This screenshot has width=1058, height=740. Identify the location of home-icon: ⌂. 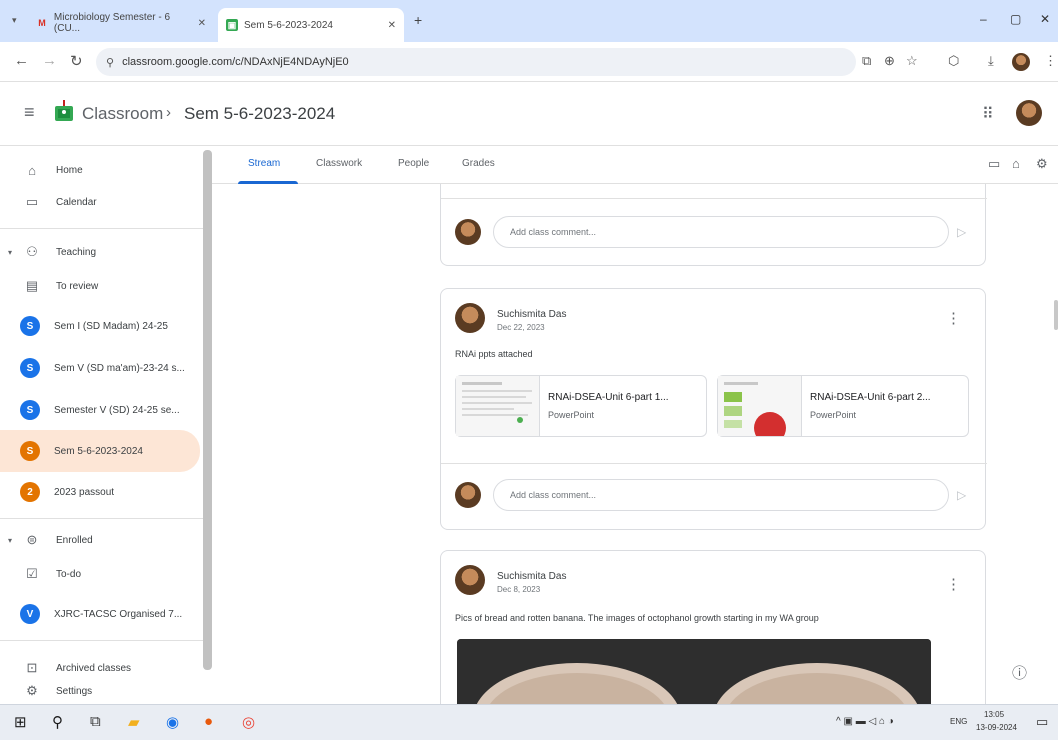
(32, 170).